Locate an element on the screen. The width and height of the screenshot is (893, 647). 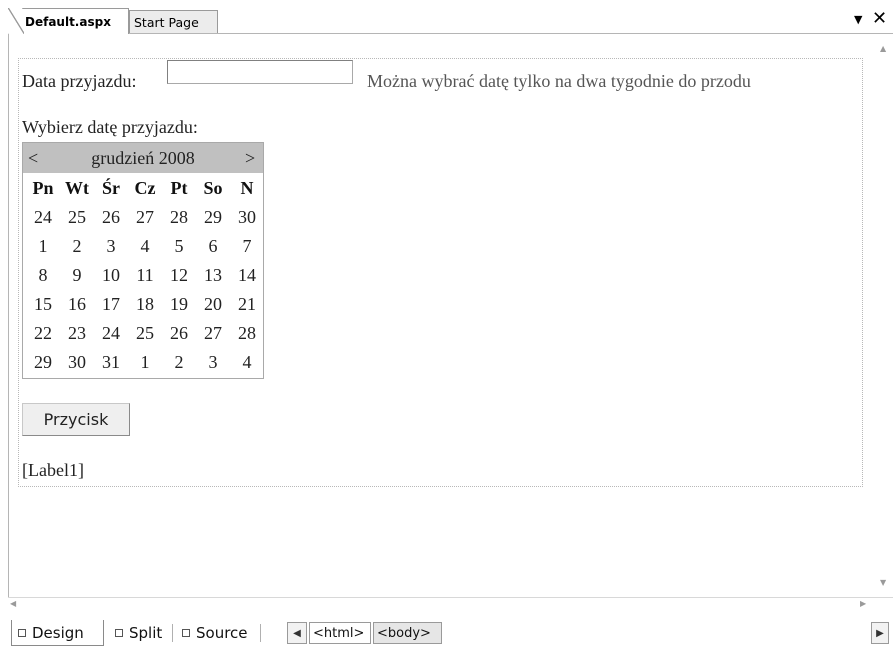
calendar-header: grudzień 2008 < > is located at coordinates (143, 158).